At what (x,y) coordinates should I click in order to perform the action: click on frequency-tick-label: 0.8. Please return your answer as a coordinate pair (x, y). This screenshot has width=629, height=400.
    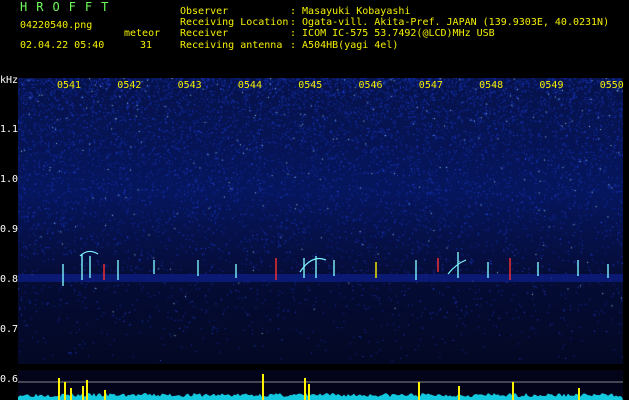
    Looking at the image, I should click on (9, 279).